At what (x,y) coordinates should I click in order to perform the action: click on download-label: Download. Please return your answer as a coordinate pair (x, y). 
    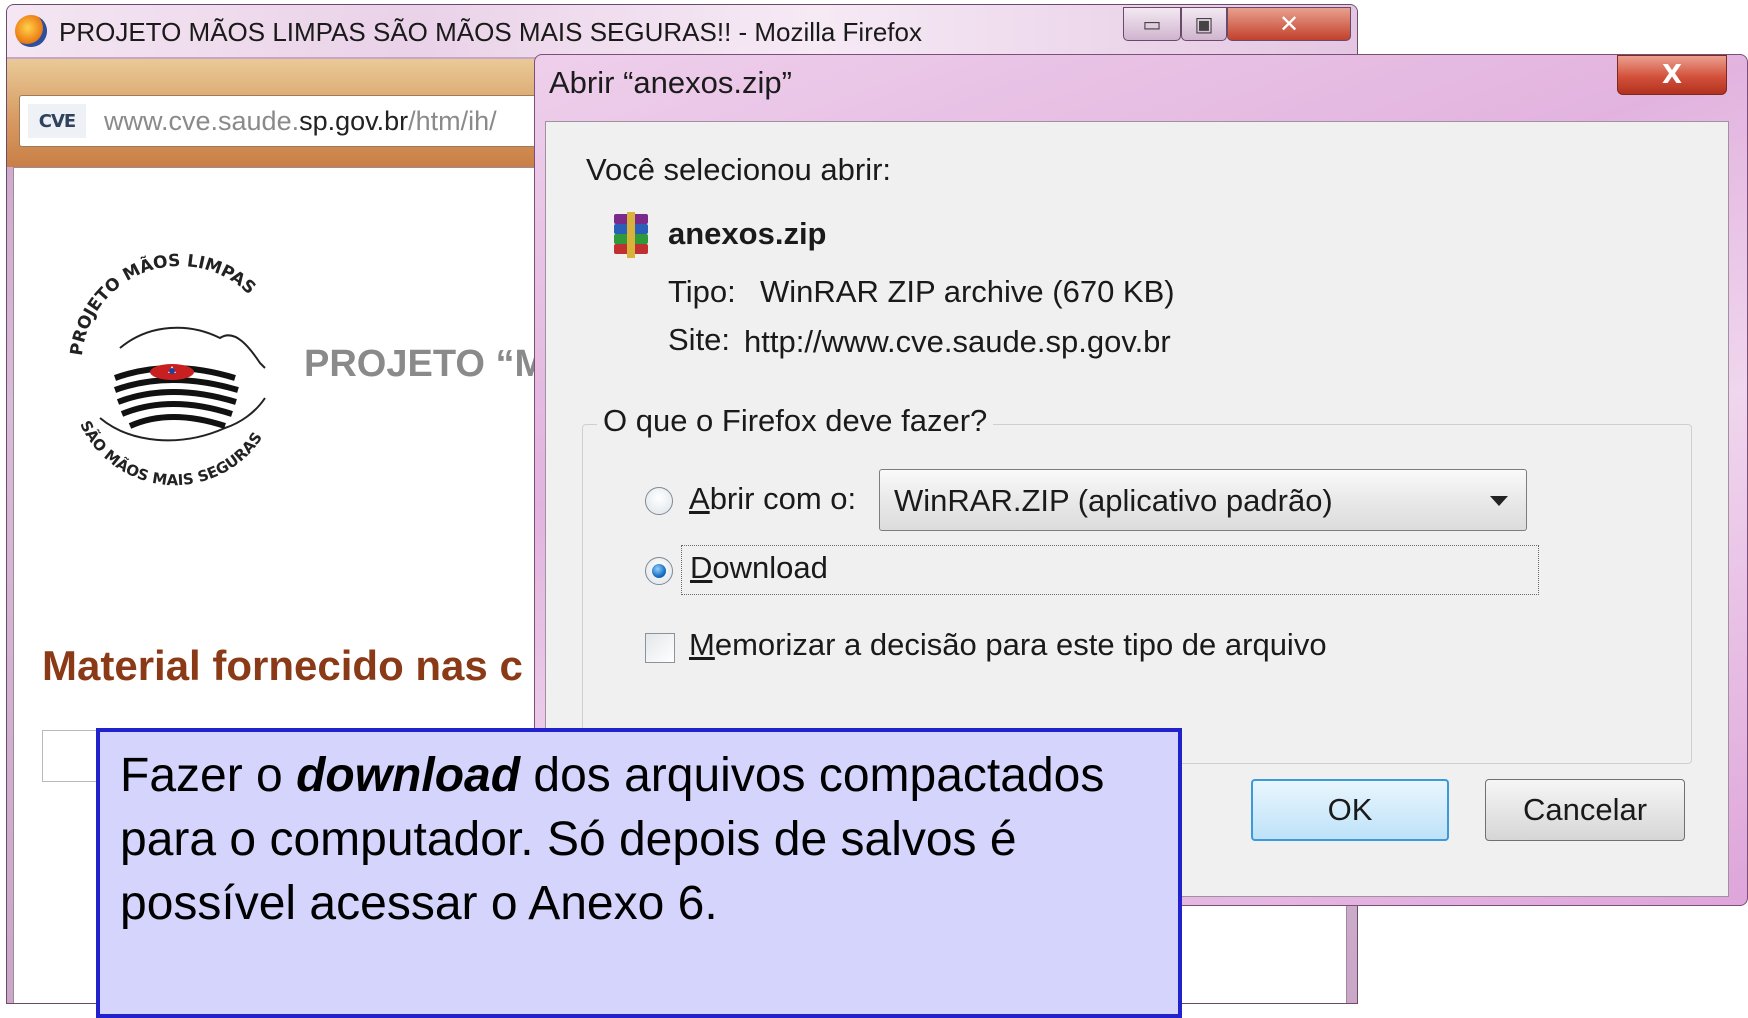
    Looking at the image, I should click on (1110, 570).